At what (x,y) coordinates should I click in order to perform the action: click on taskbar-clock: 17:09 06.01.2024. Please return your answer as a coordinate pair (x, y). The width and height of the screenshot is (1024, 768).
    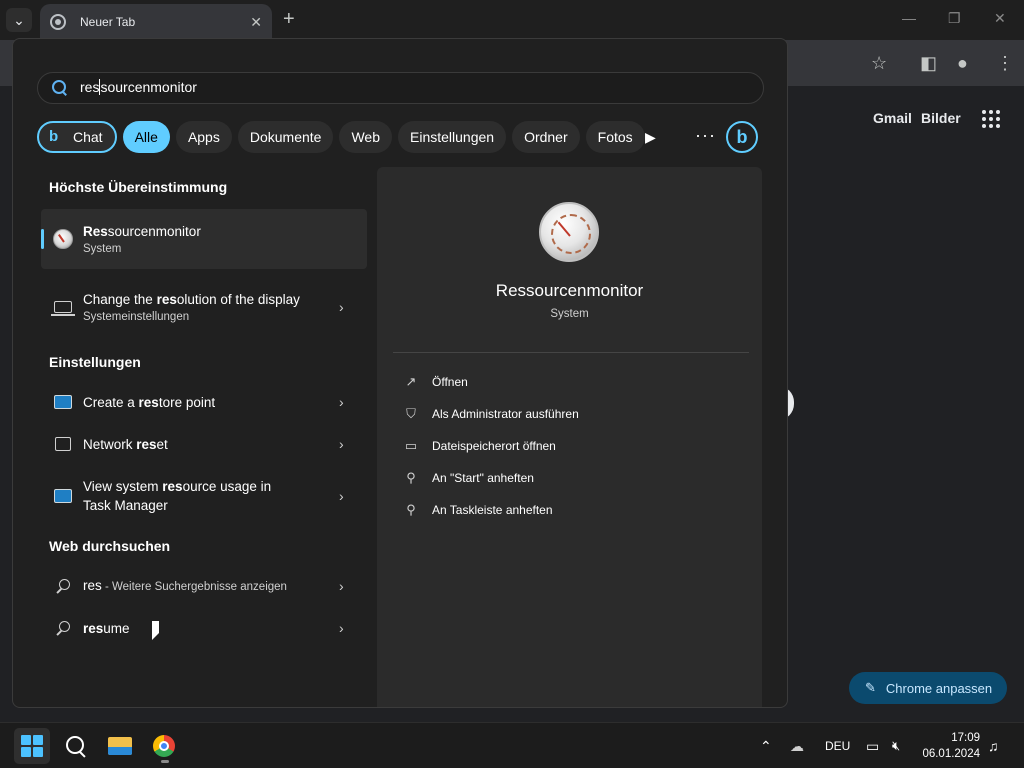
    Looking at the image, I should click on (949, 746).